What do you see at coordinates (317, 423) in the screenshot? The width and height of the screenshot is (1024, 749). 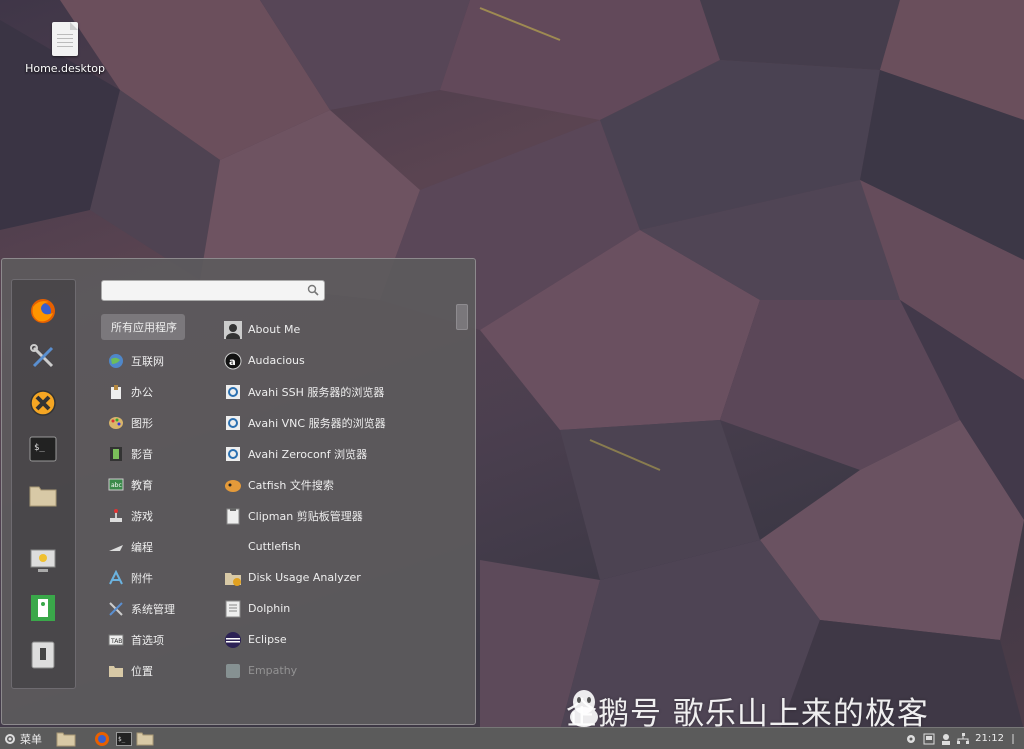 I see `app-label: Avahi VNC 服务器的浏览器` at bounding box center [317, 423].